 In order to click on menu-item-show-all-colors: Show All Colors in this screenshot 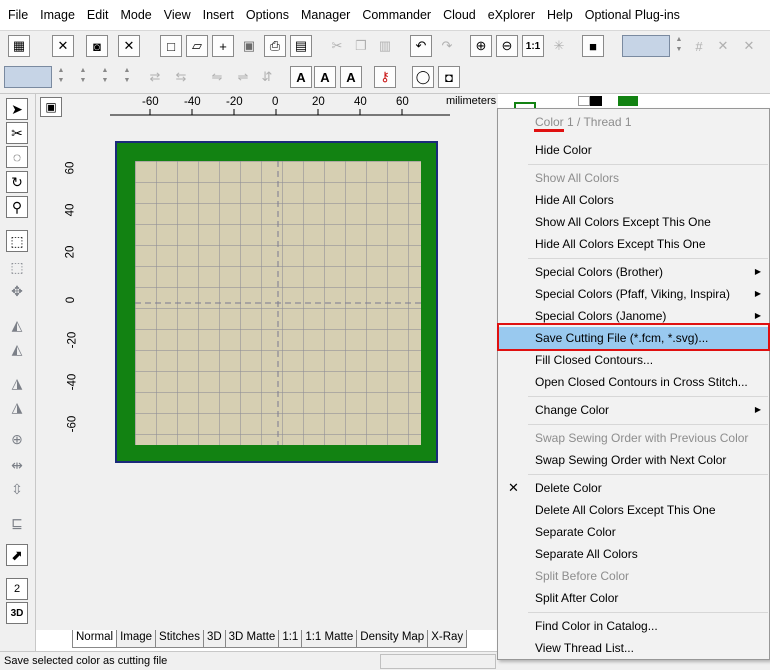, I will do `click(633, 178)`.